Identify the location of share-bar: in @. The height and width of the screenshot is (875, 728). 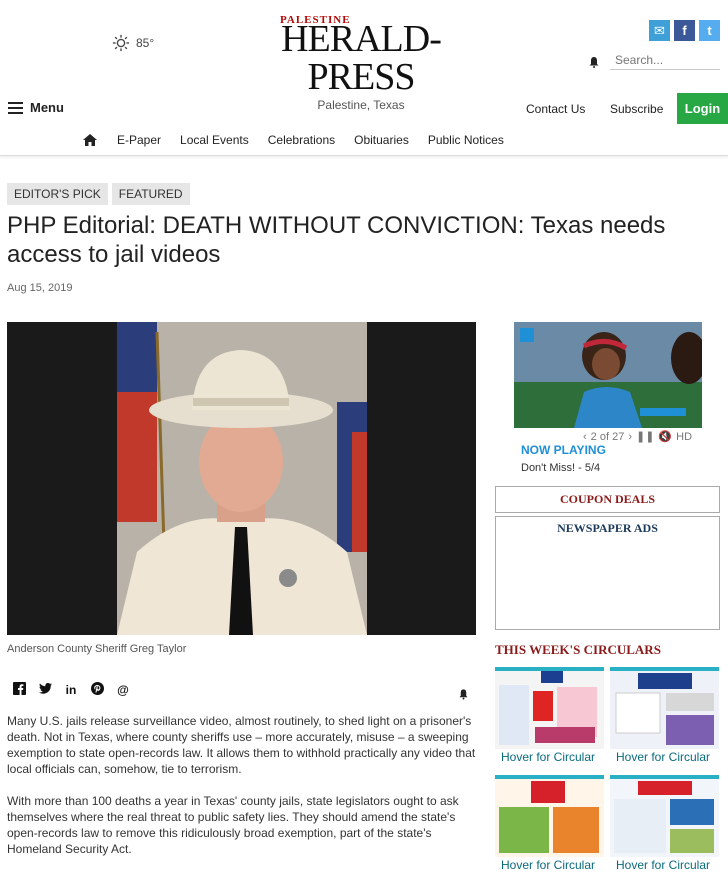
(71, 690).